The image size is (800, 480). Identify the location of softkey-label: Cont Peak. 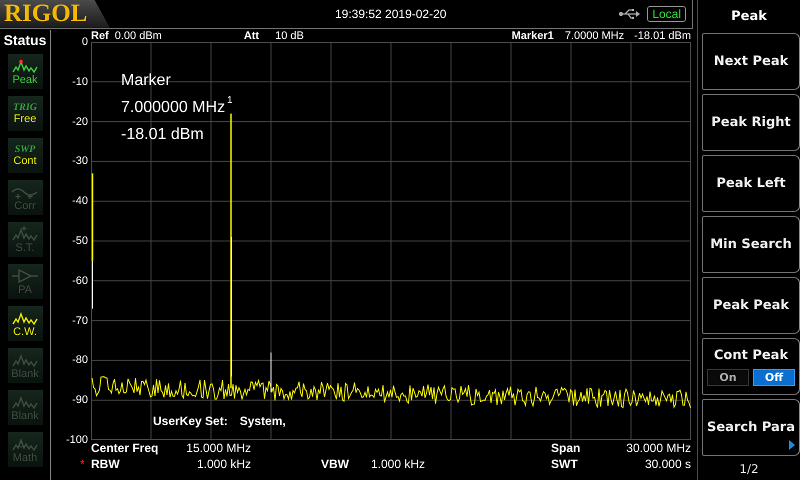
(751, 355).